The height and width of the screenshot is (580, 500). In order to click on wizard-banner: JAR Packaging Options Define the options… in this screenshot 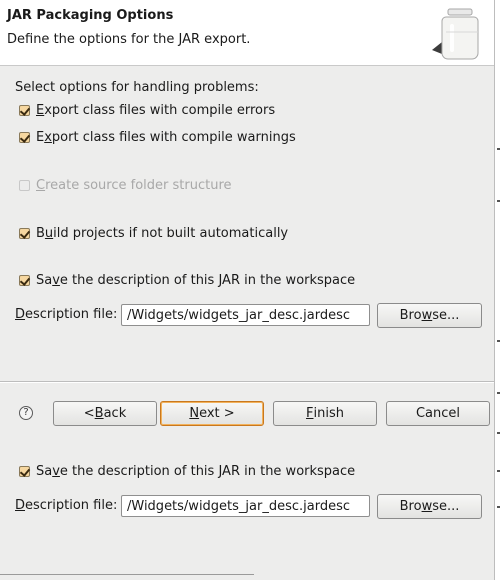, I will do `click(247, 33)`.